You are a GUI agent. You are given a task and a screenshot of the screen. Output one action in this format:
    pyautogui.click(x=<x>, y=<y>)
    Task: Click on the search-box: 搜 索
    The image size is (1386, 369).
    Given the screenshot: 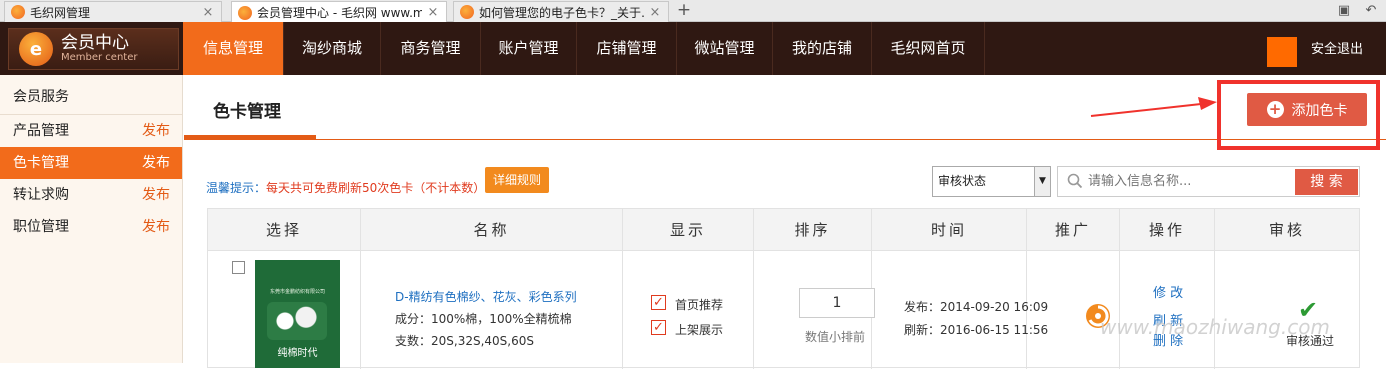 What is the action you would take?
    pyautogui.click(x=1208, y=181)
    